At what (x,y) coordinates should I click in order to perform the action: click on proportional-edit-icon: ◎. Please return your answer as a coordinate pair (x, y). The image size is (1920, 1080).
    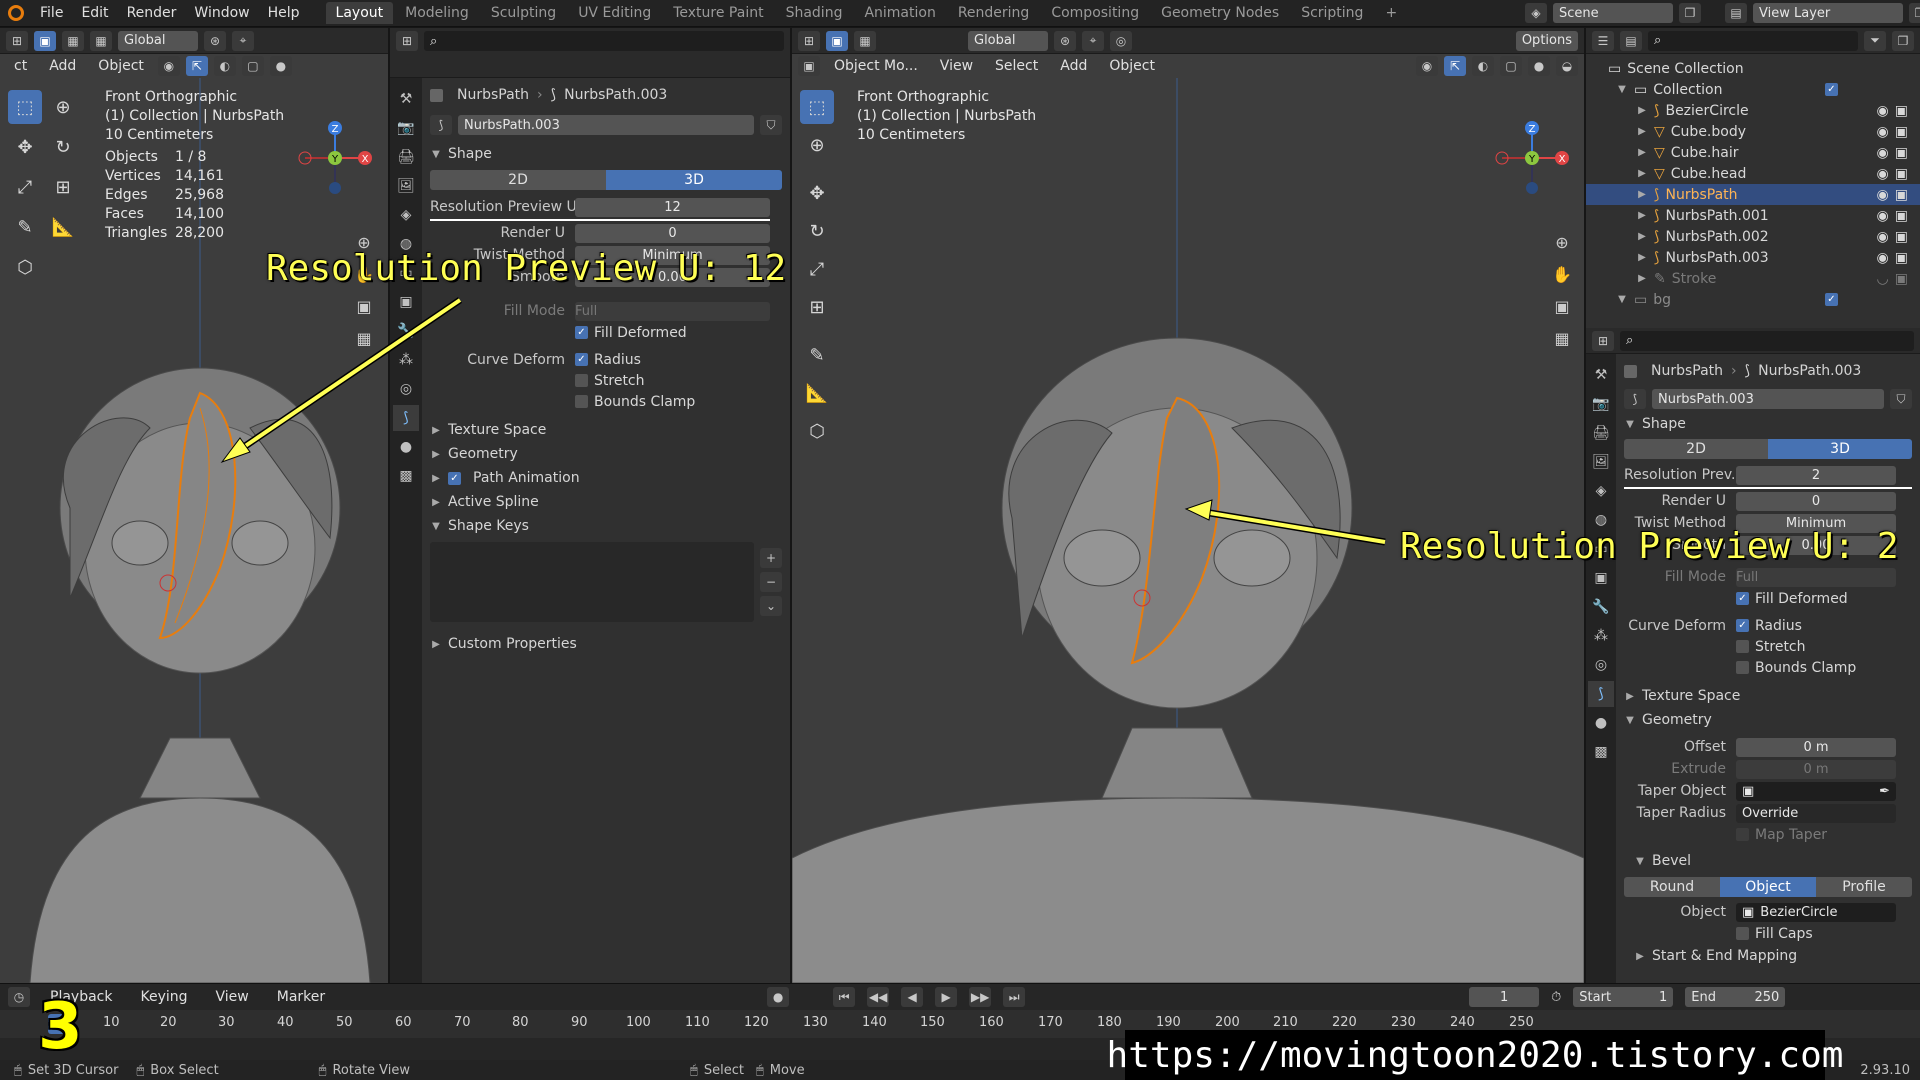
    Looking at the image, I should click on (1121, 40).